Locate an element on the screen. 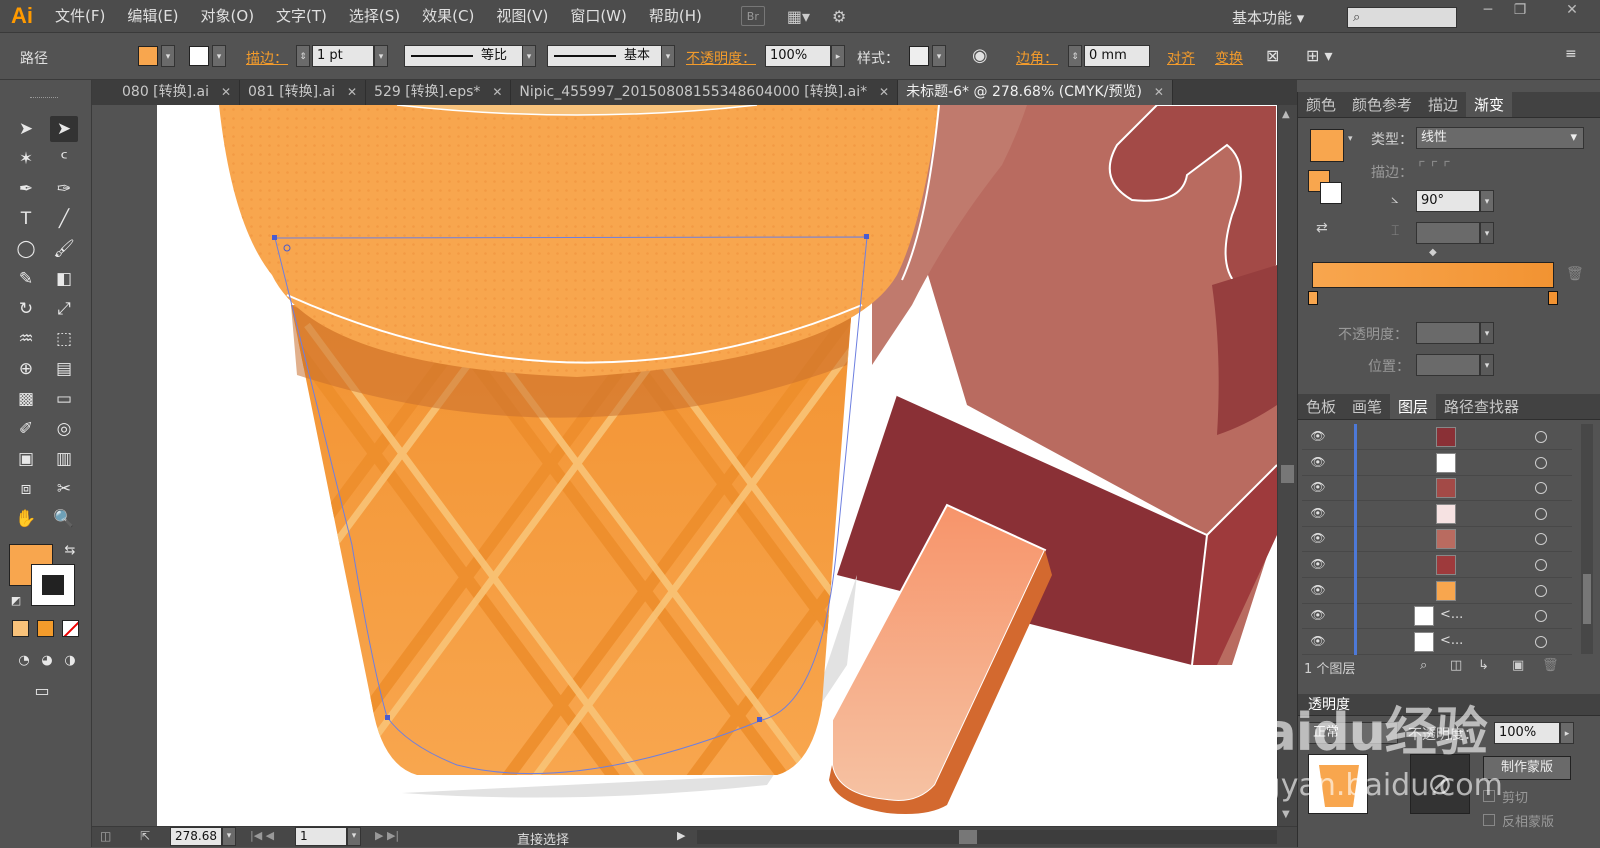 Image resolution: width=1600 pixels, height=848 pixels. none-mode-icon is located at coordinates (70, 628).